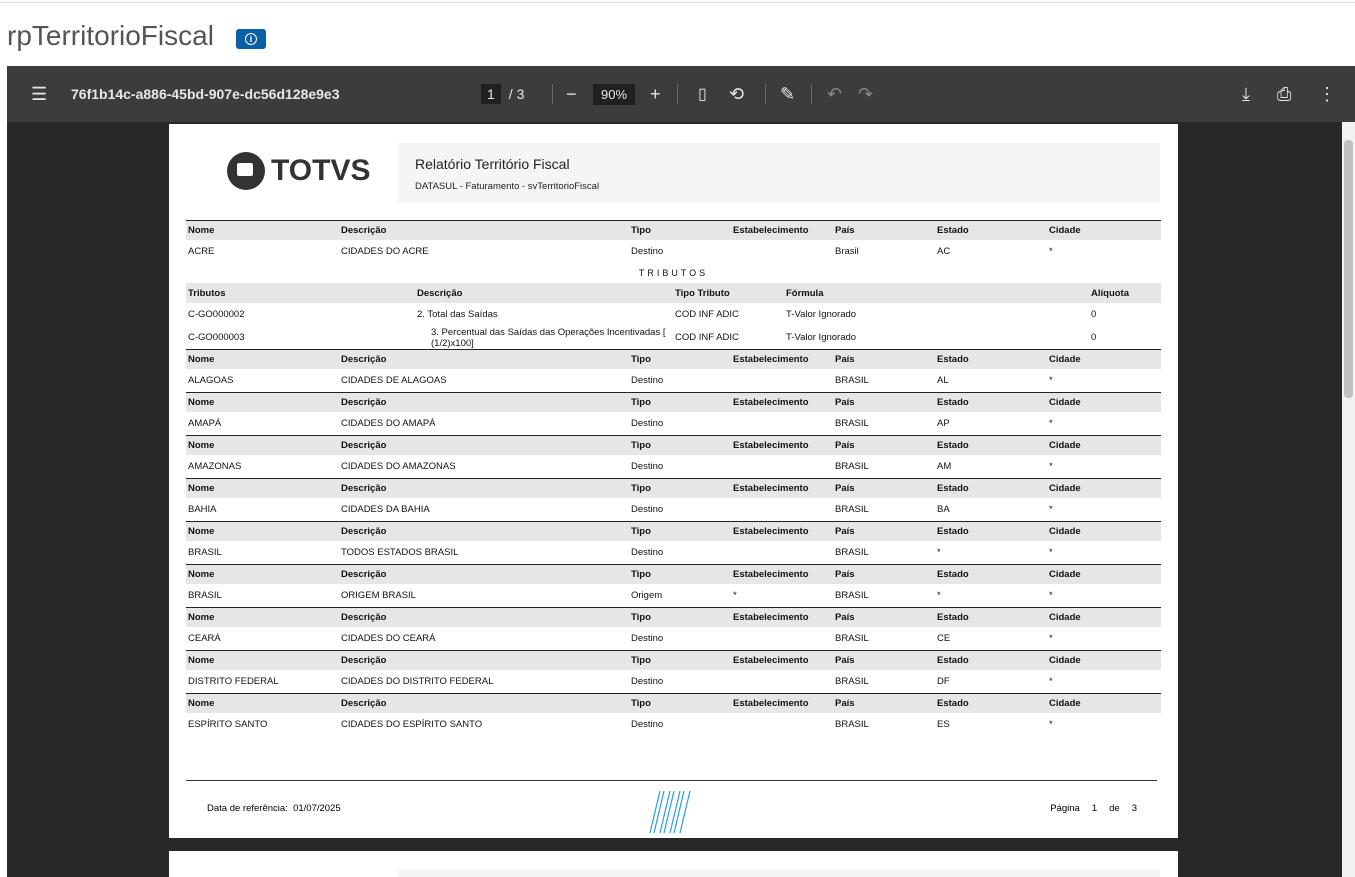 The image size is (1355, 877). Describe the element at coordinates (1246, 94) in the screenshot. I see `download-icon: ⤓` at that location.